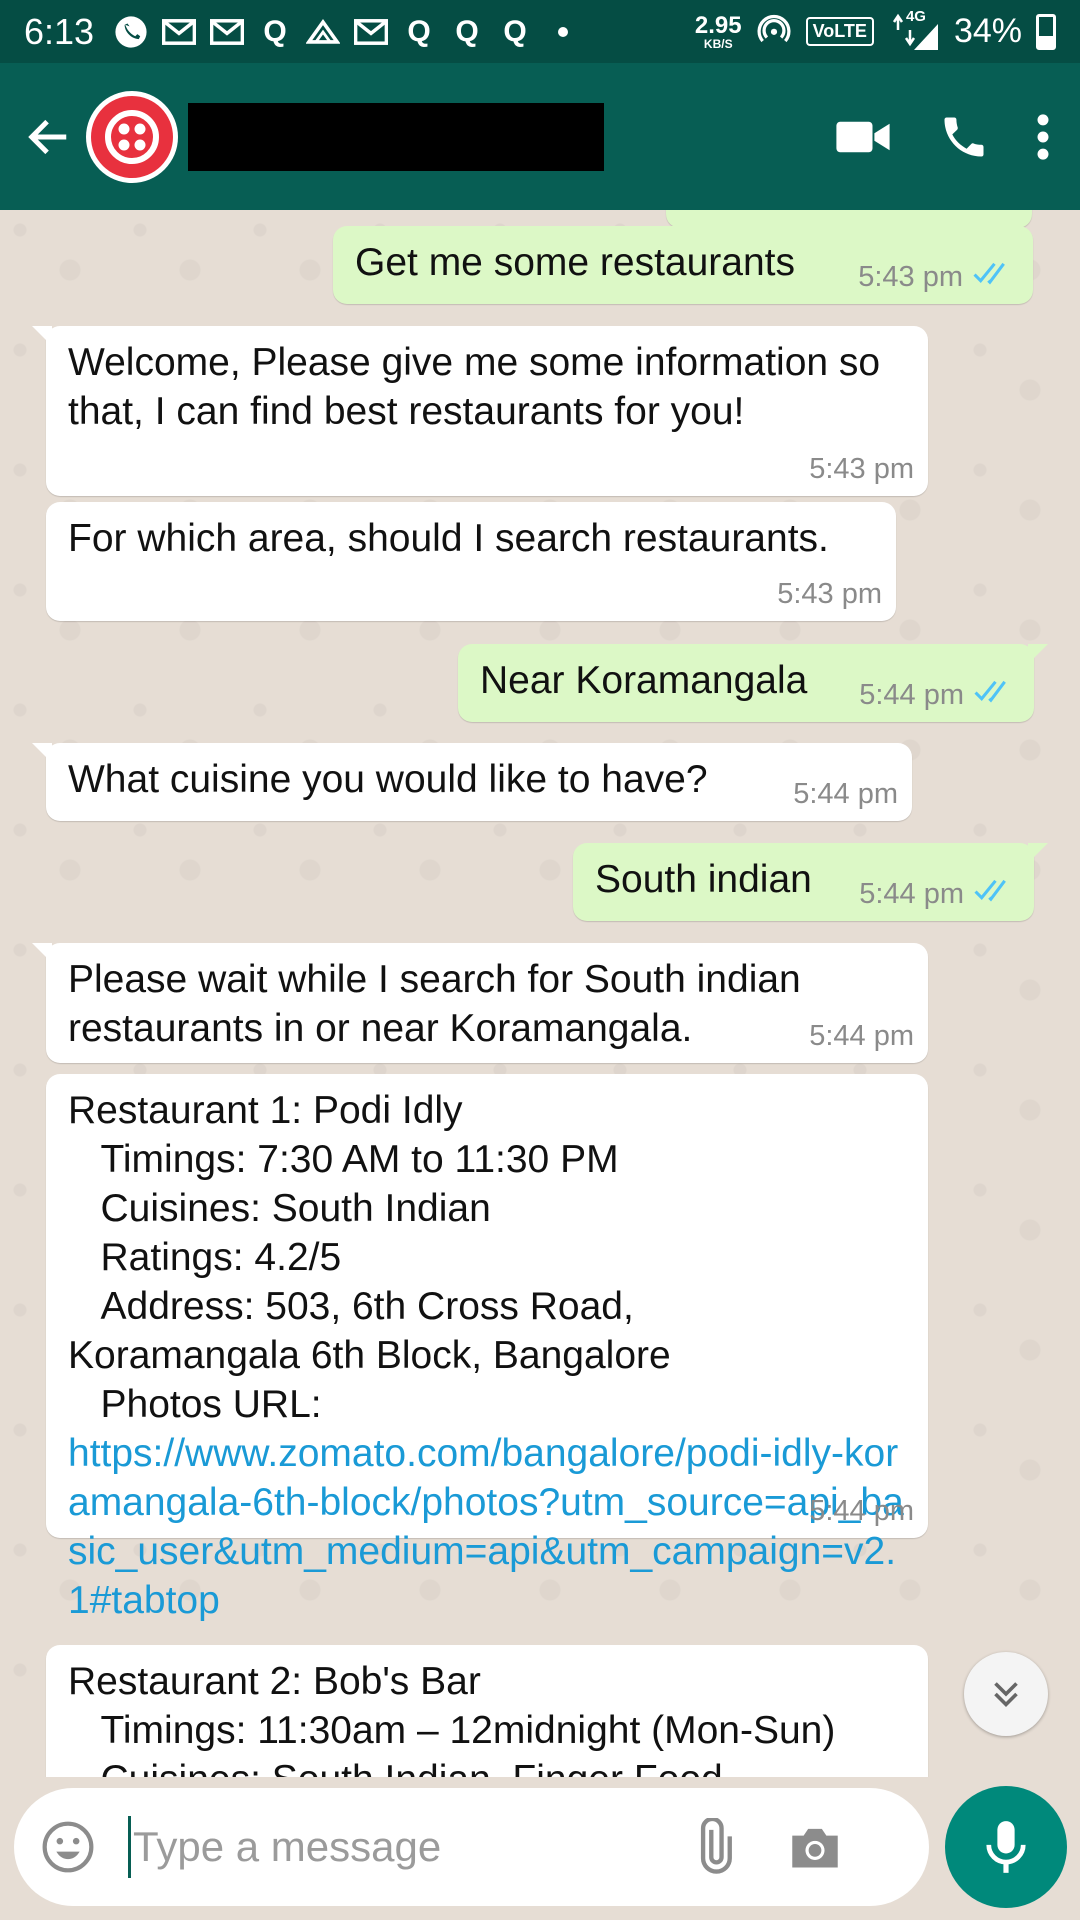 Image resolution: width=1080 pixels, height=1920 pixels. Describe the element at coordinates (915, 16) in the screenshot. I see `network-type: 4G` at that location.